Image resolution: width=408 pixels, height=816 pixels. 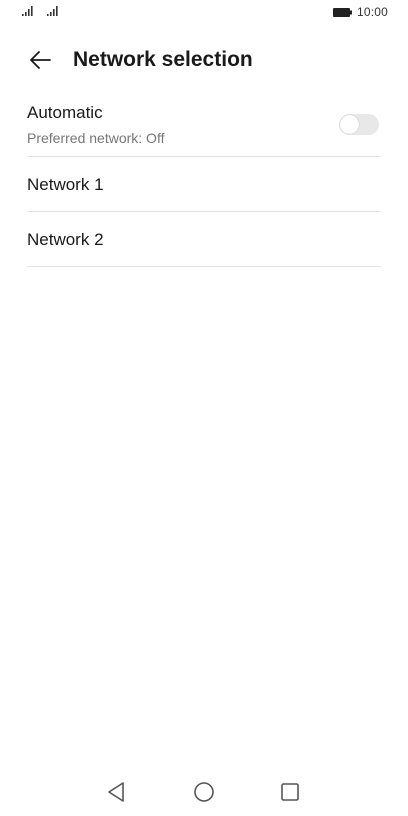 I want to click on network-1-label: Network 1, so click(x=65, y=184).